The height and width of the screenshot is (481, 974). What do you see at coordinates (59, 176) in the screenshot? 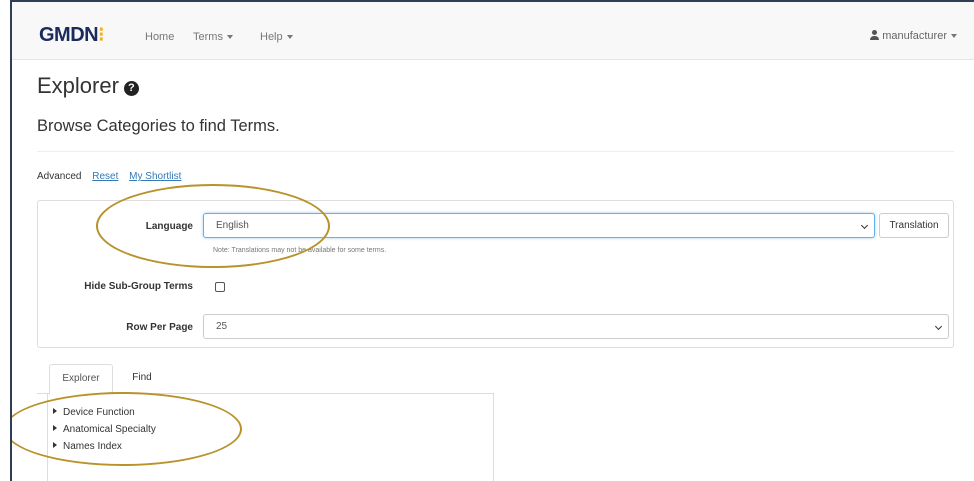
I see `advanced-link: Advanced` at bounding box center [59, 176].